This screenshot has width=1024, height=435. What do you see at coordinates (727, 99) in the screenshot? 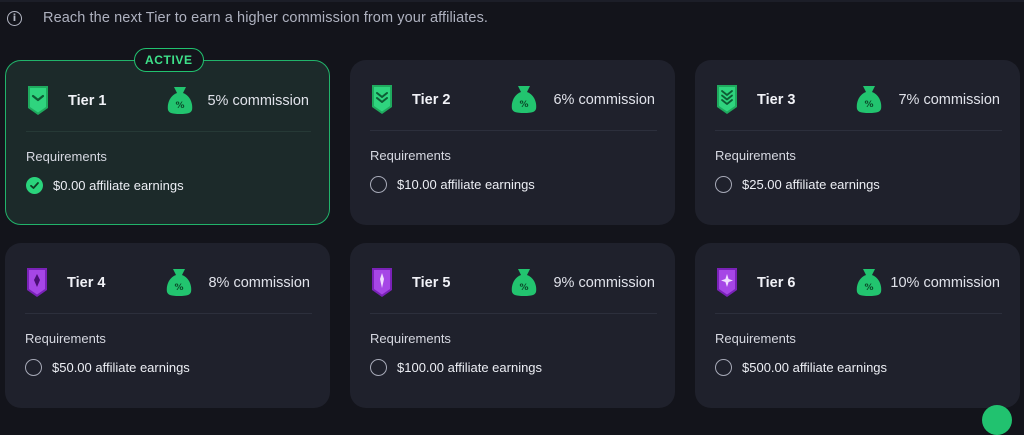
I see `tier-3-badge-icon` at bounding box center [727, 99].